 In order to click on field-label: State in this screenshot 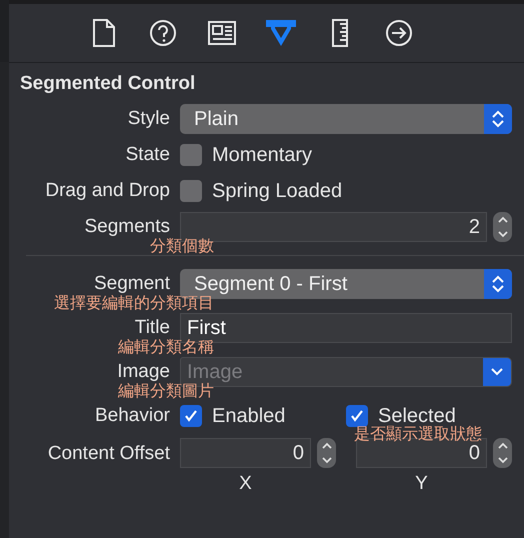, I will do `click(147, 155)`.